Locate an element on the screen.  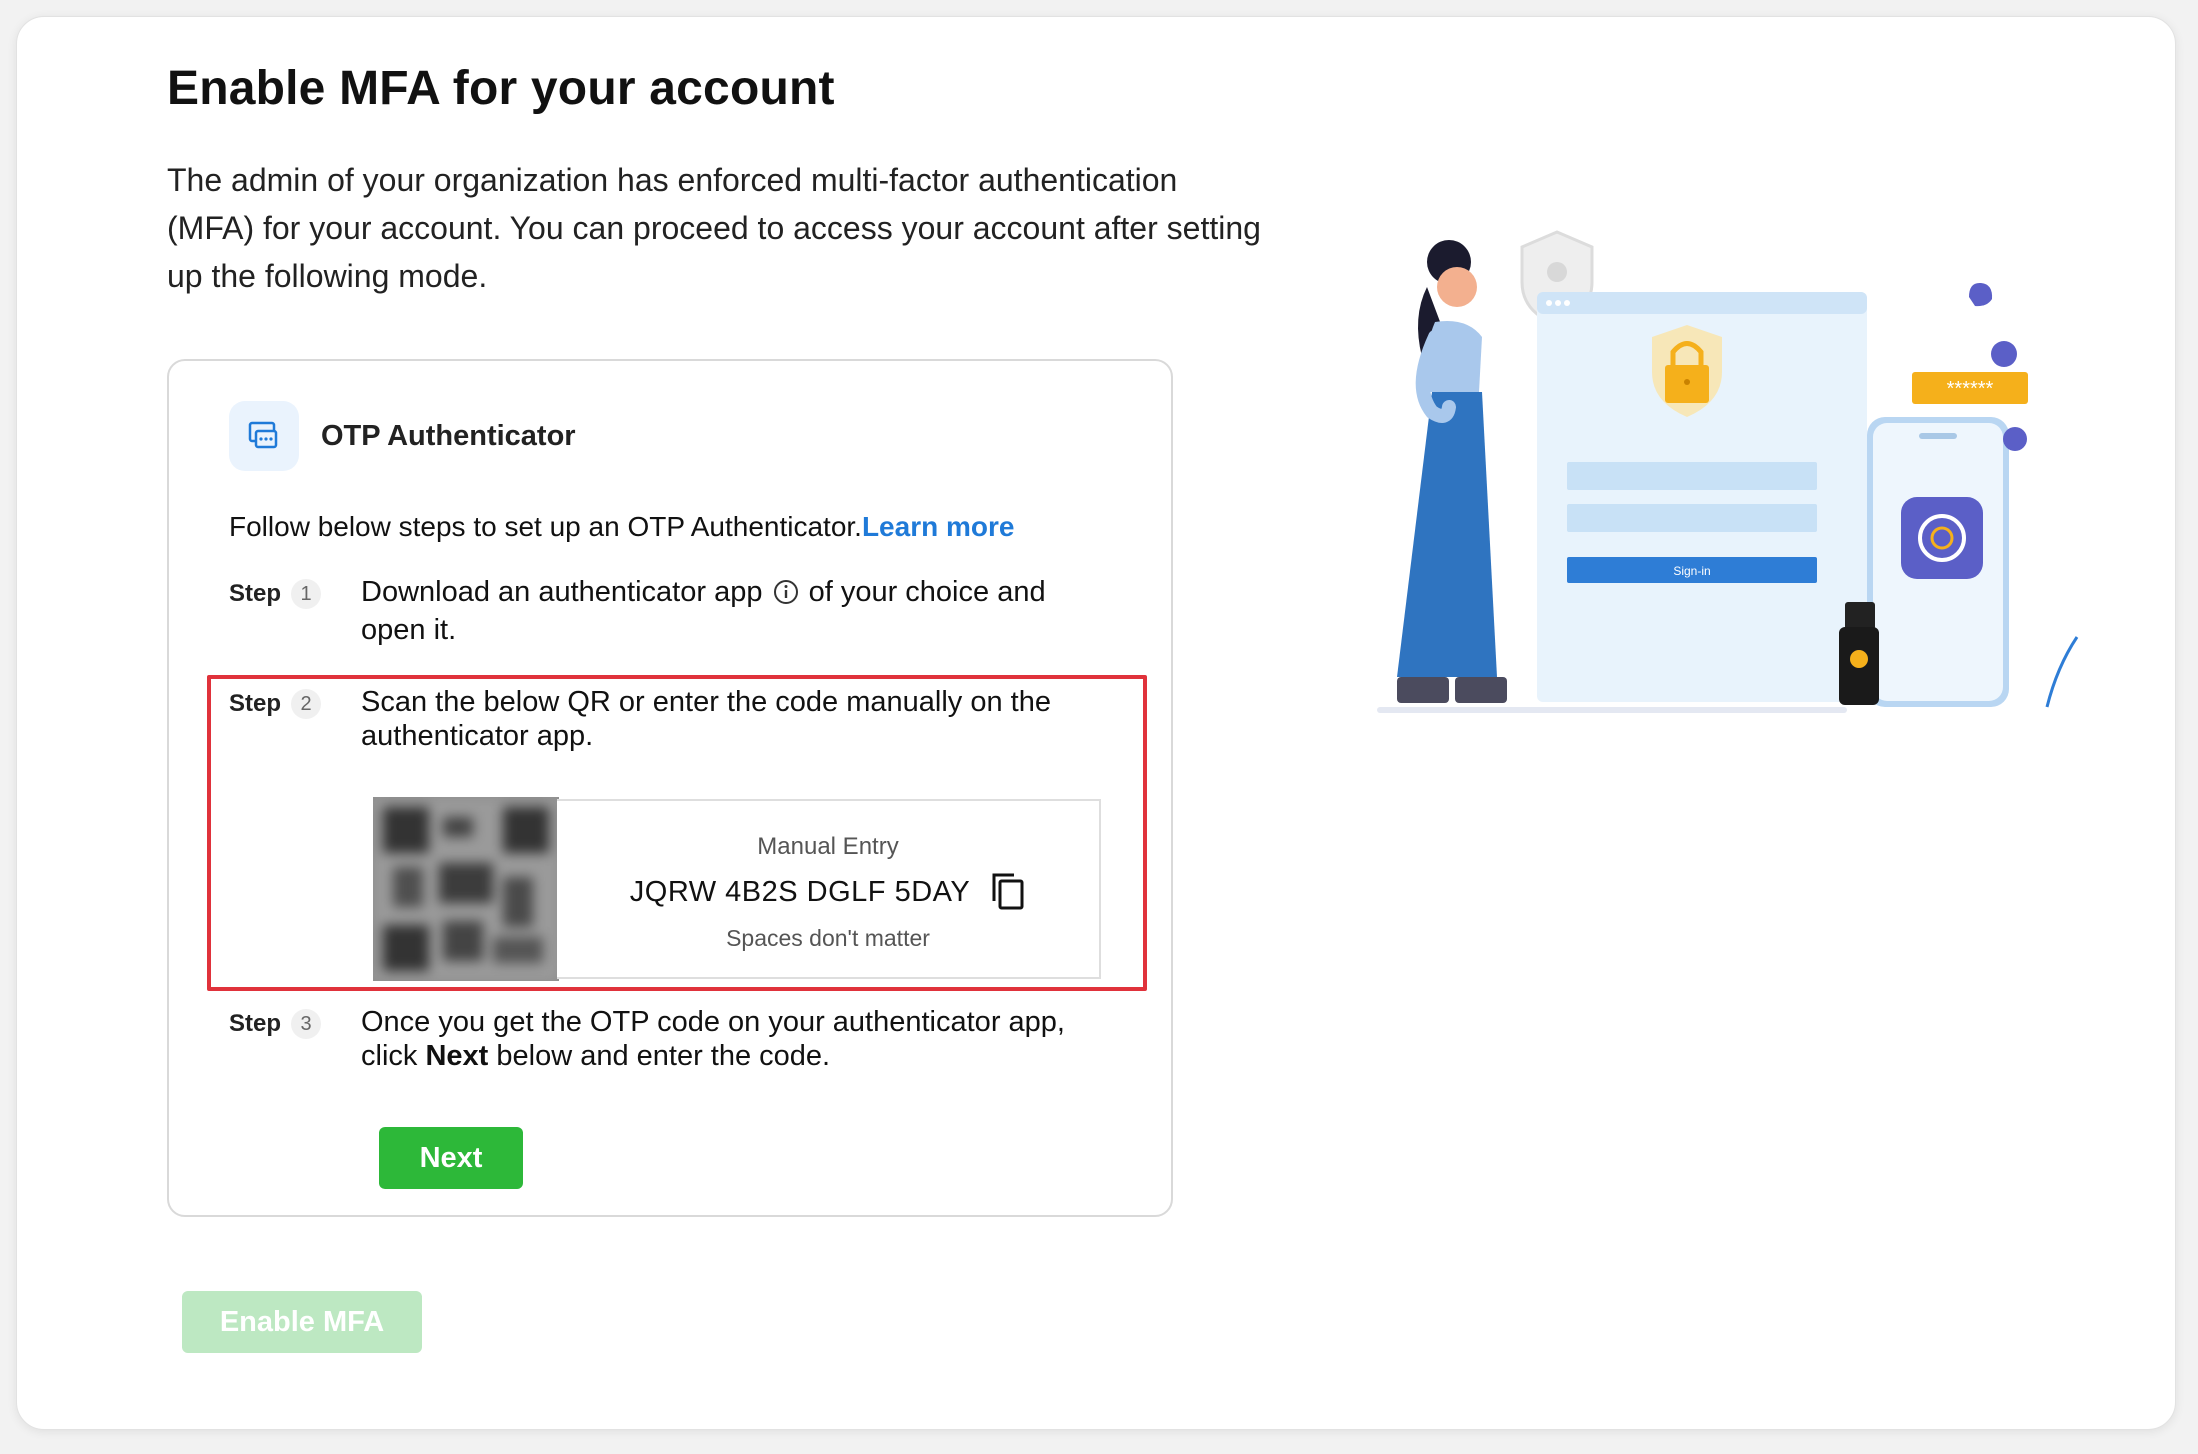
password-mask: ****** is located at coordinates (1970, 389).